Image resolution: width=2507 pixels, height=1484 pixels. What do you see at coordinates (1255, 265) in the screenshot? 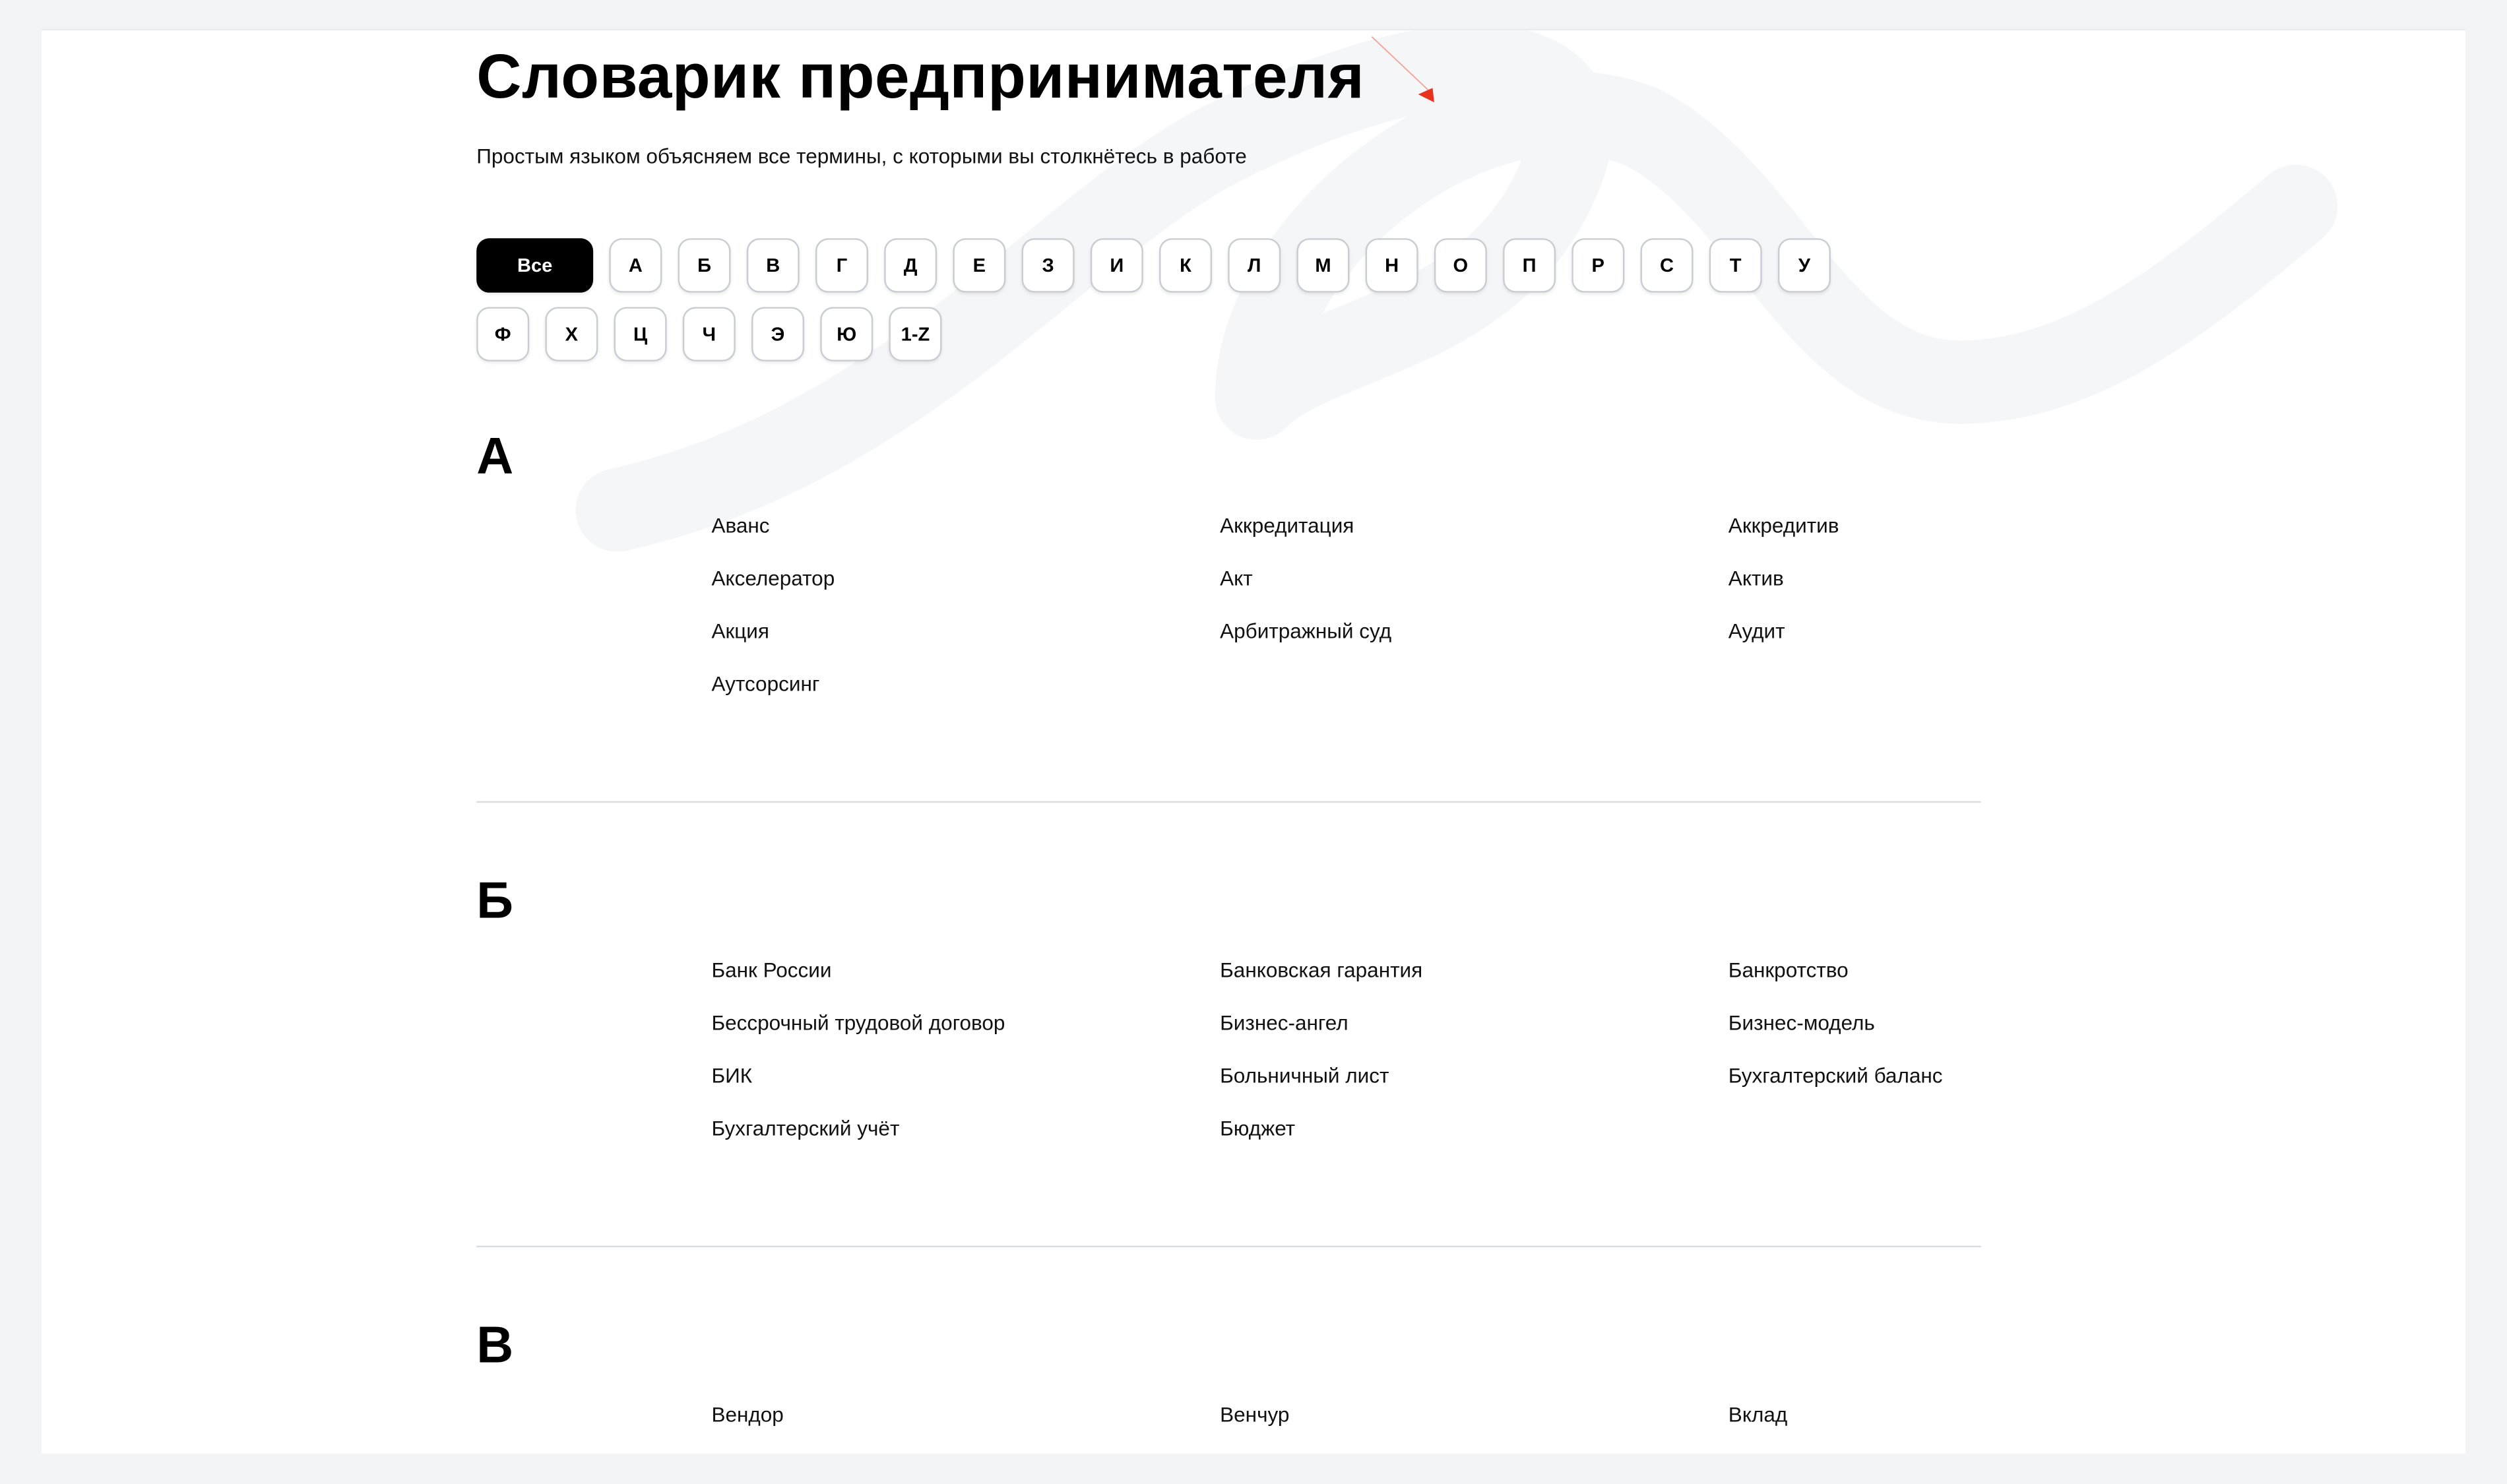
I see `filter-letter-button: Л` at bounding box center [1255, 265].